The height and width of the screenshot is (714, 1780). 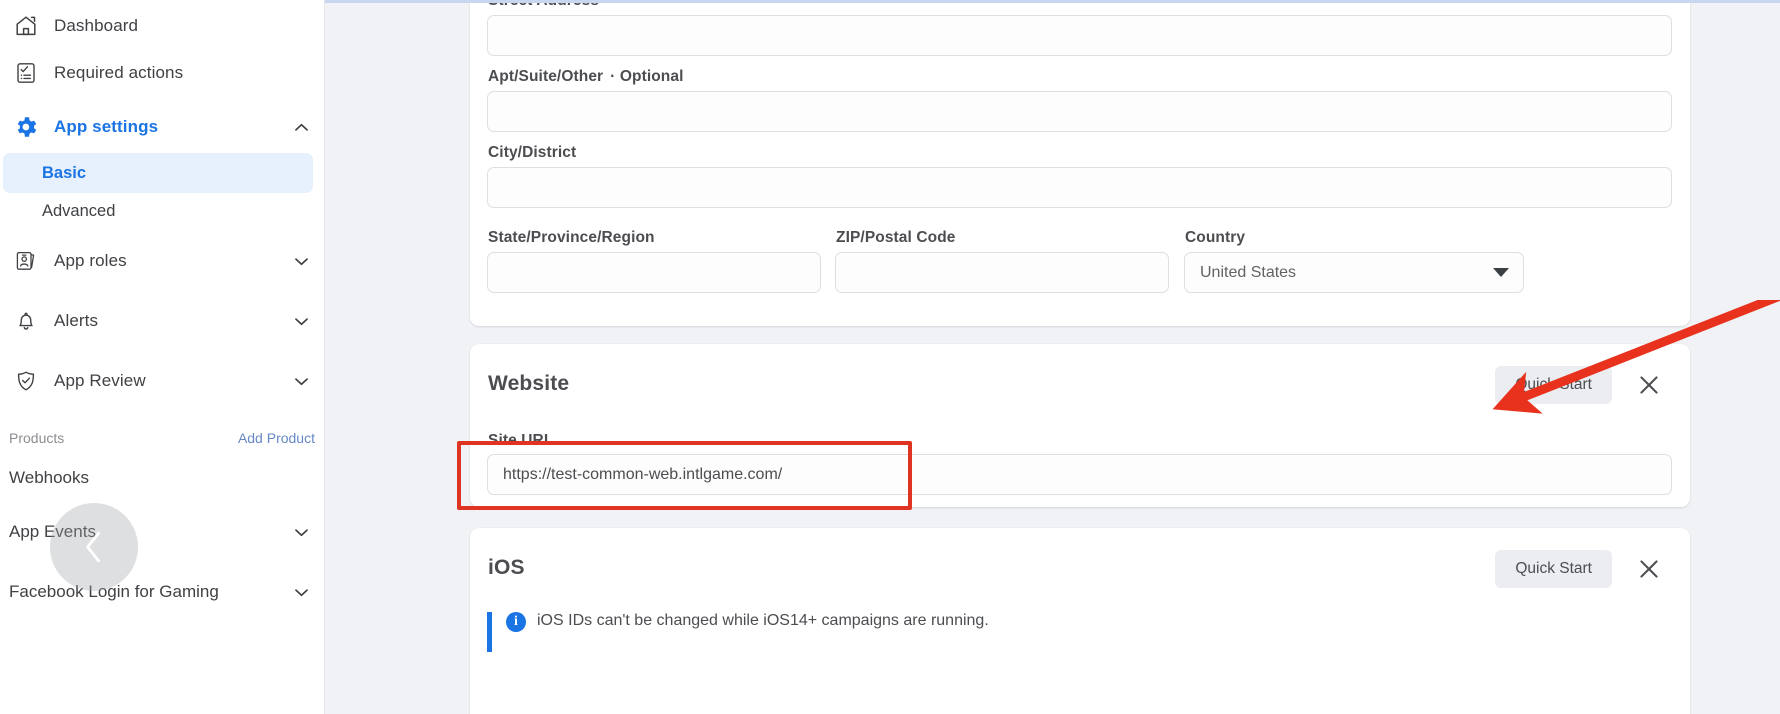 What do you see at coordinates (1079, 35) in the screenshot?
I see `street-address-input` at bounding box center [1079, 35].